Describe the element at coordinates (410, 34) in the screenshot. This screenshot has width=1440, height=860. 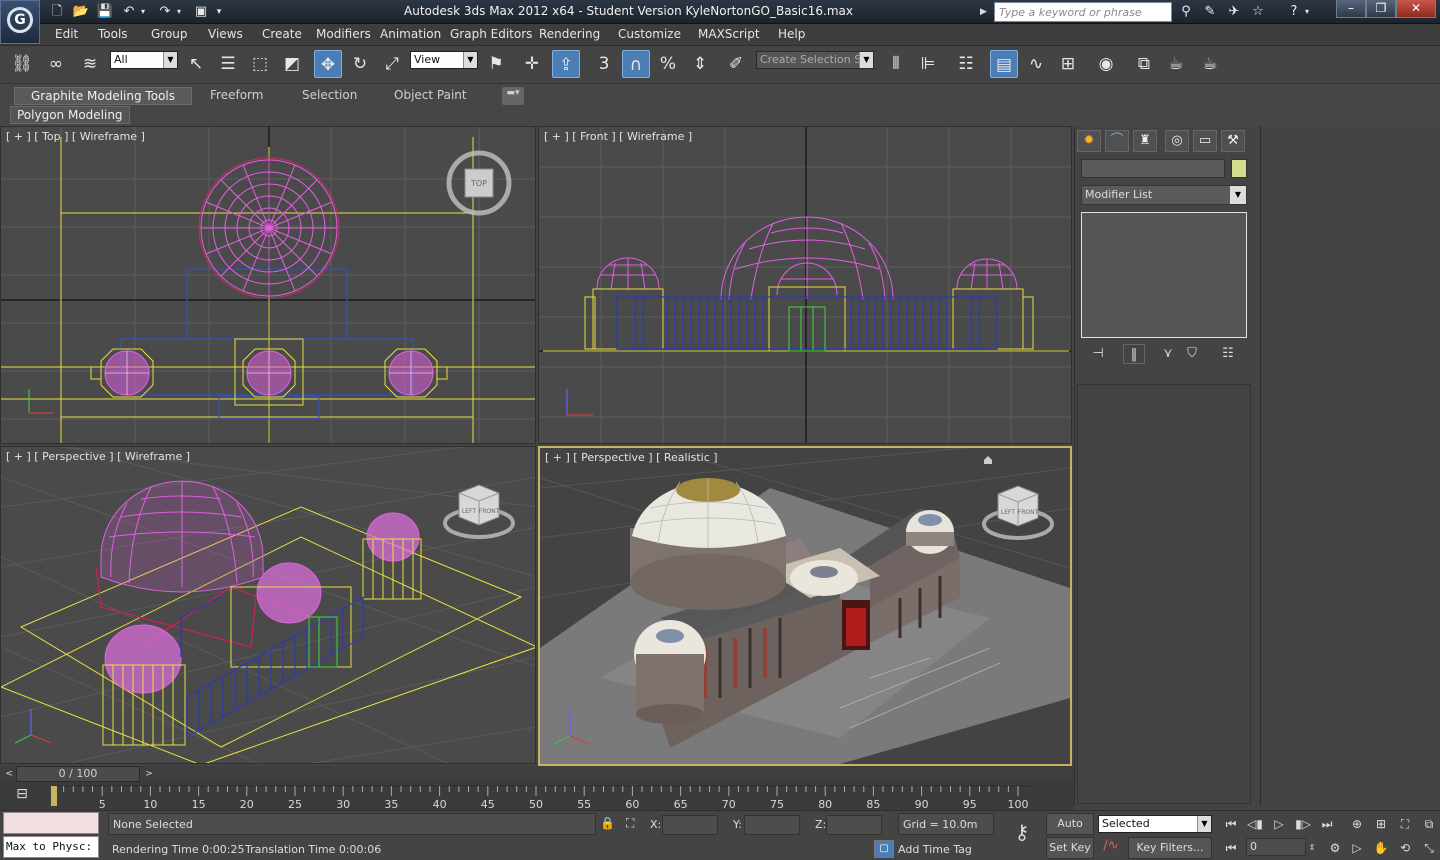
I see `menu-animation: Animation` at that location.